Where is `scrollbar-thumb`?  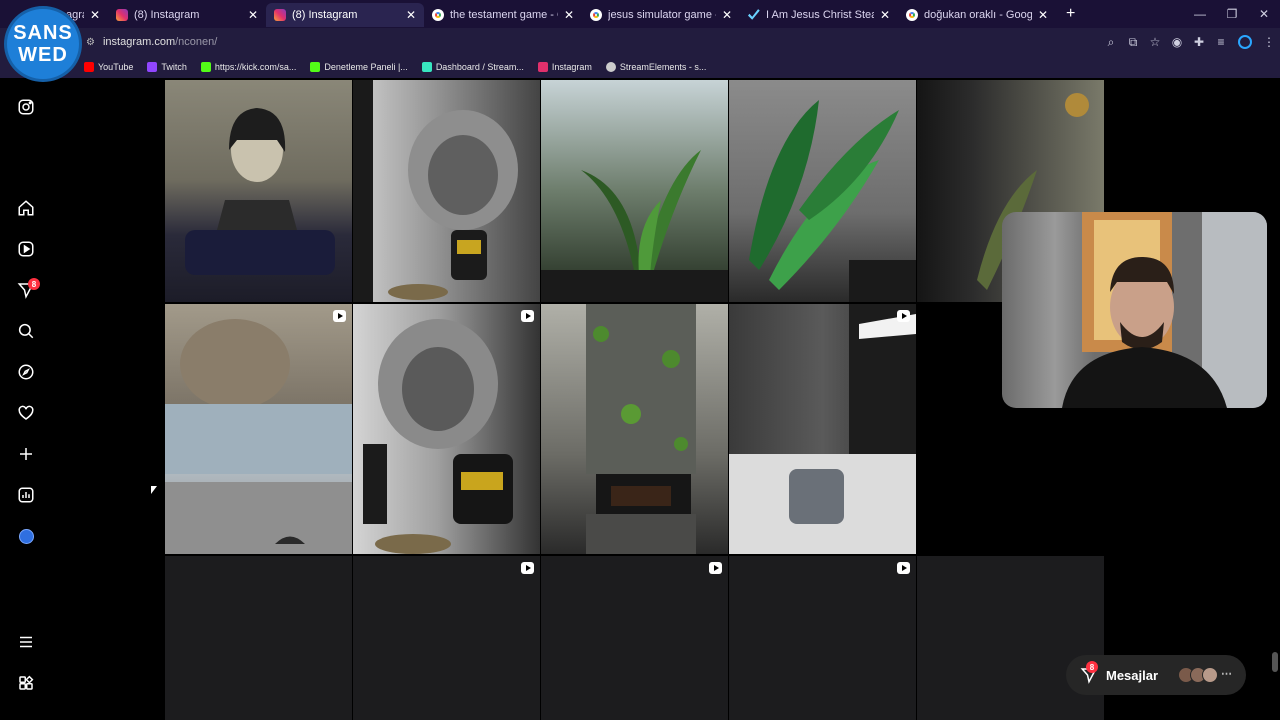 scrollbar-thumb is located at coordinates (1275, 662).